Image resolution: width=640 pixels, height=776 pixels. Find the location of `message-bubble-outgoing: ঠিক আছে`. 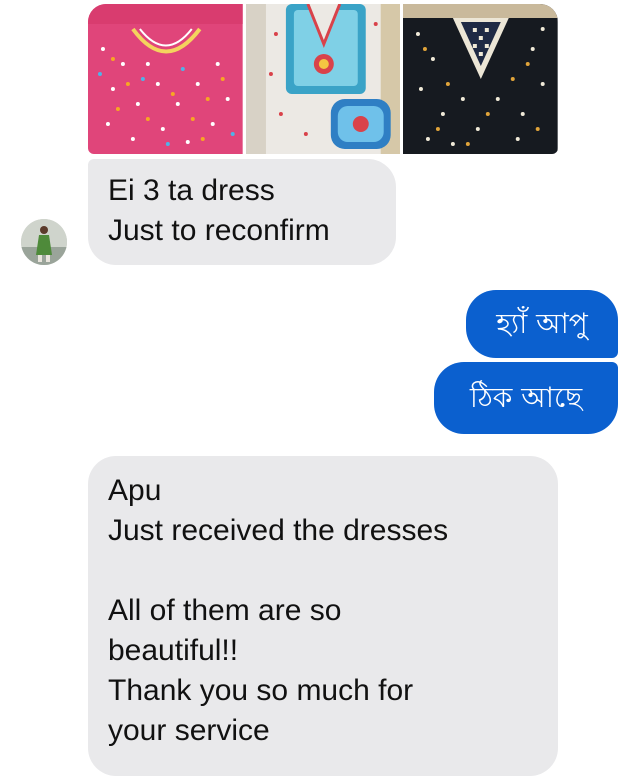

message-bubble-outgoing: ঠিক আছে is located at coordinates (526, 398).